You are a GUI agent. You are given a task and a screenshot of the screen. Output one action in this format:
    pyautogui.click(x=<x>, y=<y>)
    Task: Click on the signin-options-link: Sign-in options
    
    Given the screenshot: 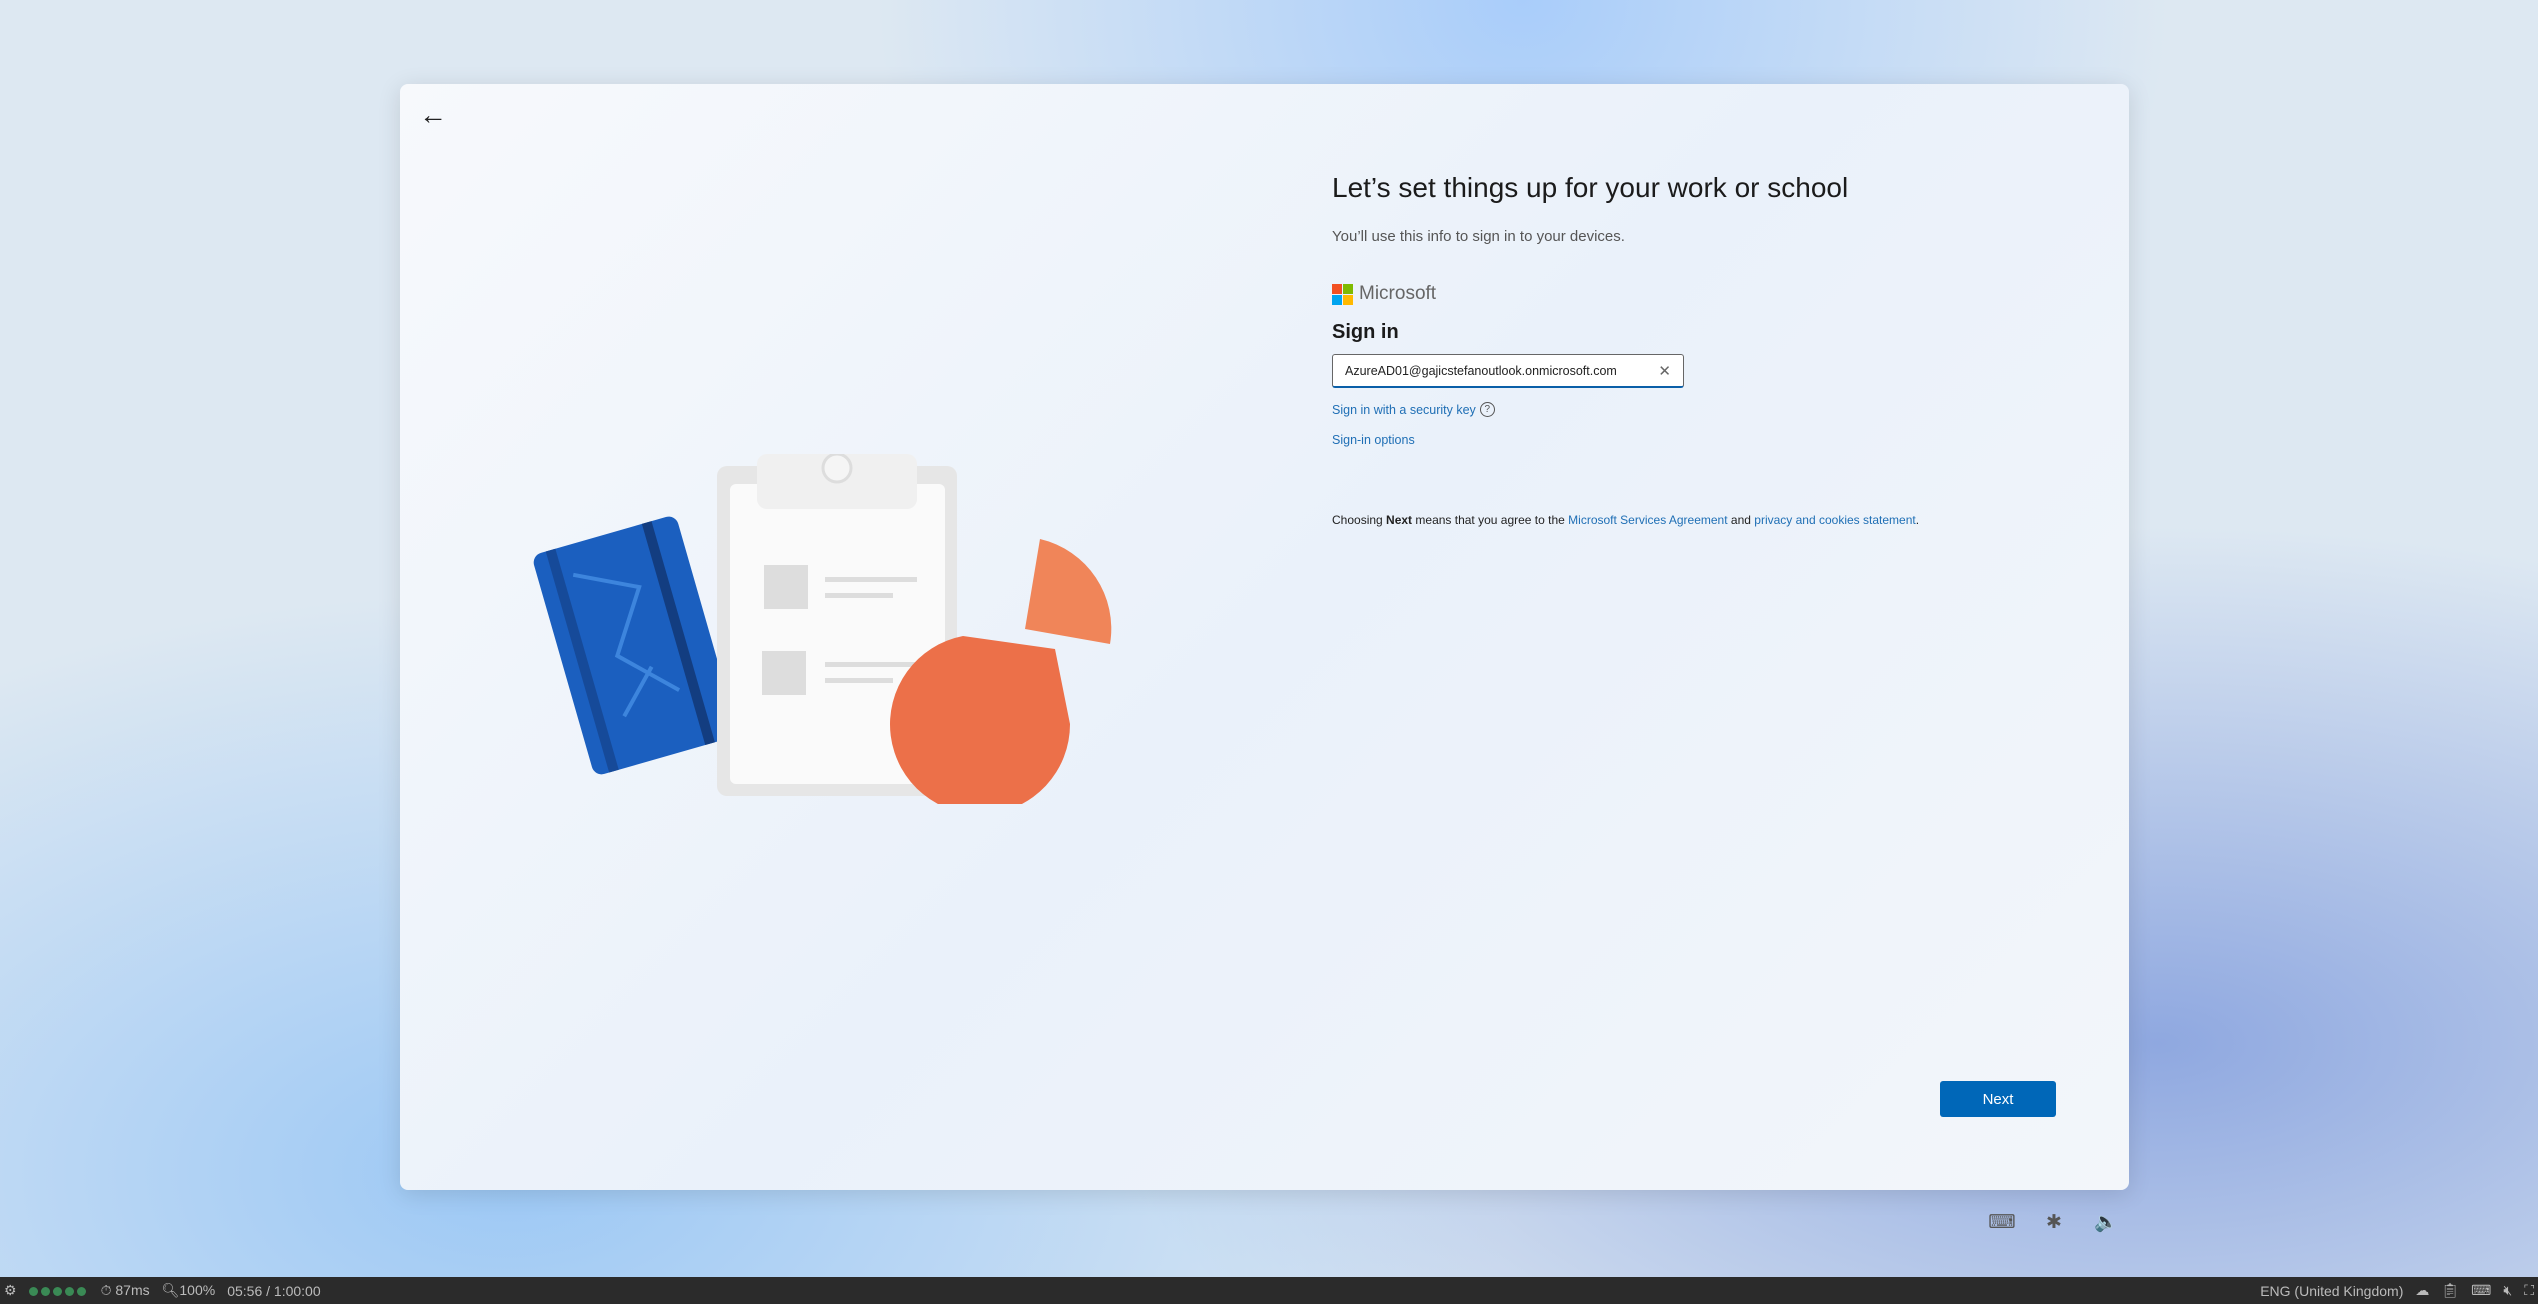 What is the action you would take?
    pyautogui.click(x=1373, y=440)
    